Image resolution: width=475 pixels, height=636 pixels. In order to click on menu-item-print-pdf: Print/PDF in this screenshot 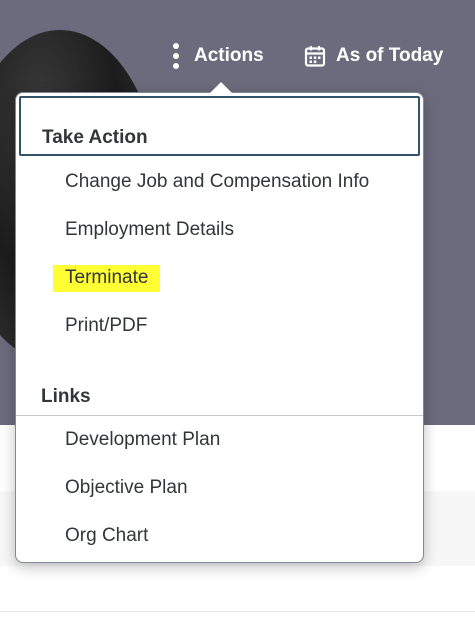, I will do `click(106, 326)`.